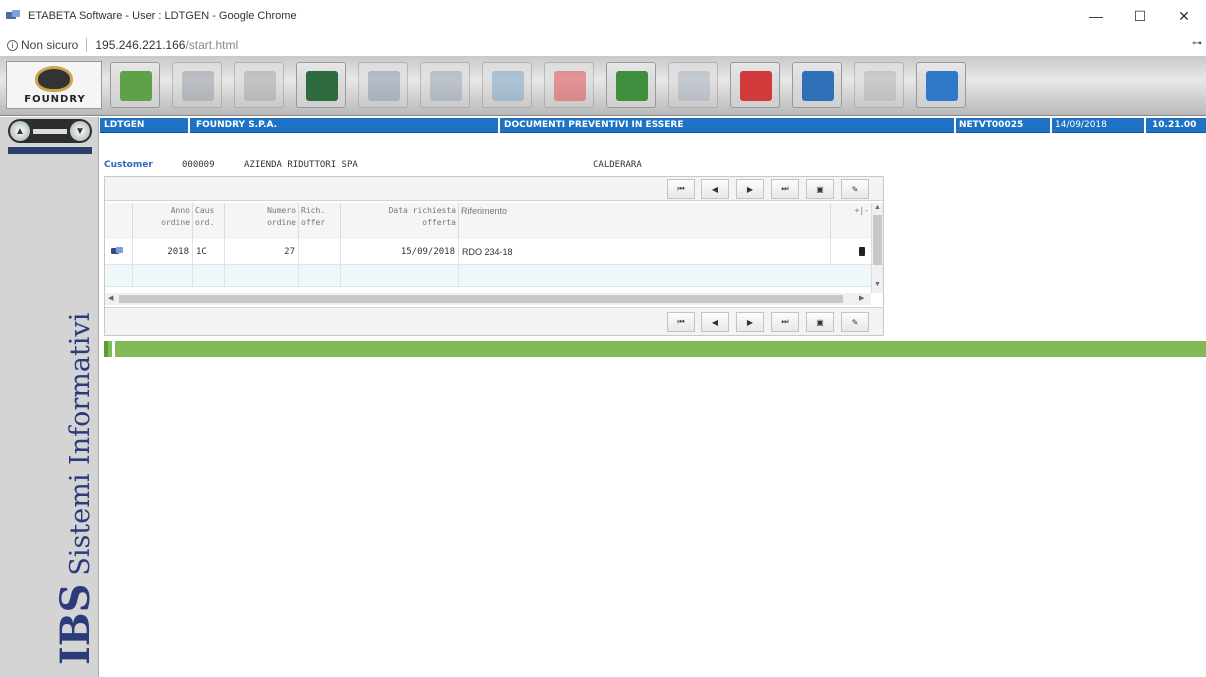 The height and width of the screenshot is (677, 1206). I want to click on card-hand-icon, so click(136, 86).